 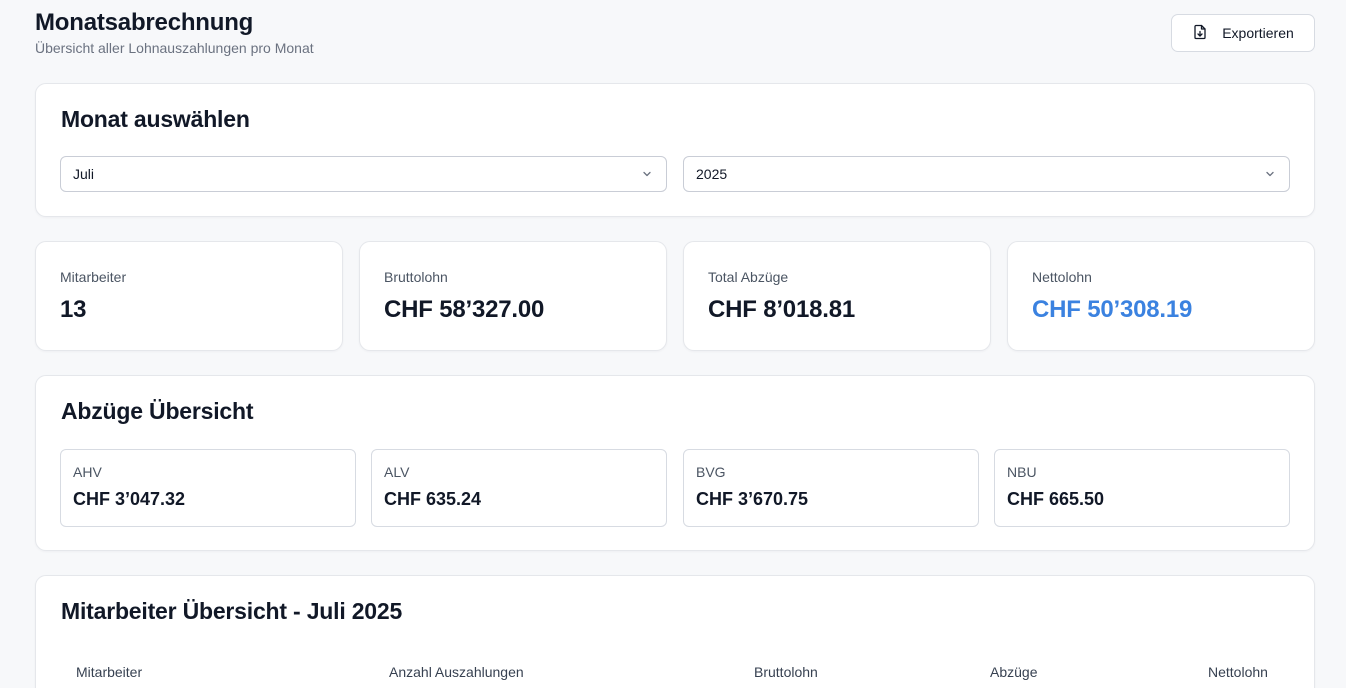 I want to click on deduction-item-bvg: BVG CHF 3’670.75, so click(x=831, y=488).